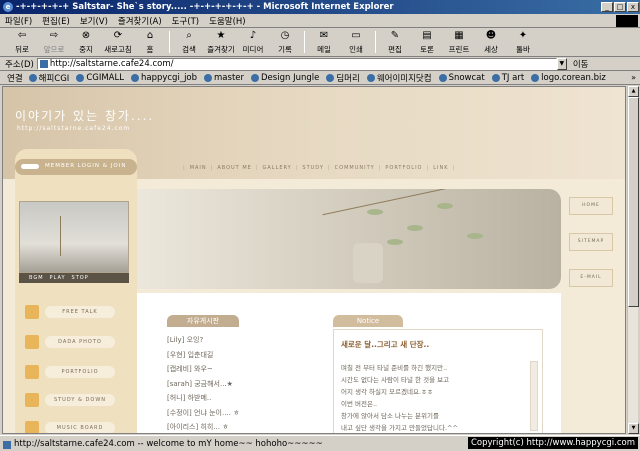 This screenshot has height=451, width=640. What do you see at coordinates (76, 167) in the screenshot?
I see `member-login-button: MEMBER LOGIN & JOIN` at bounding box center [76, 167].